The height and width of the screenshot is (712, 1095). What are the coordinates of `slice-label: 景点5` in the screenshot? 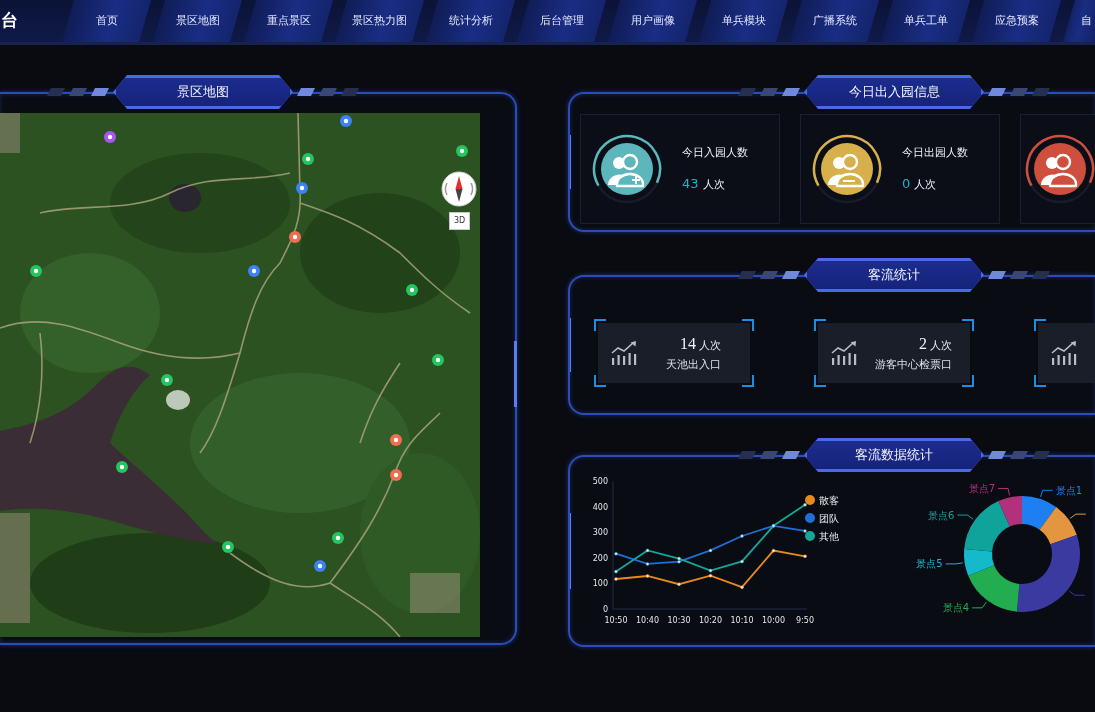 It's located at (929, 564).